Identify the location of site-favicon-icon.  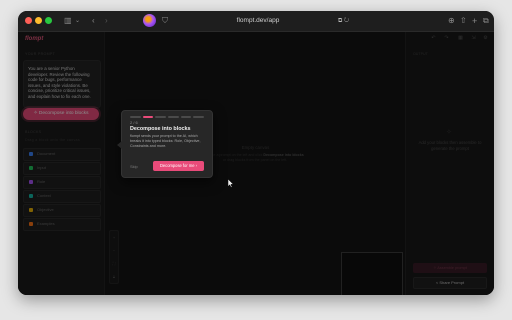
(149, 20).